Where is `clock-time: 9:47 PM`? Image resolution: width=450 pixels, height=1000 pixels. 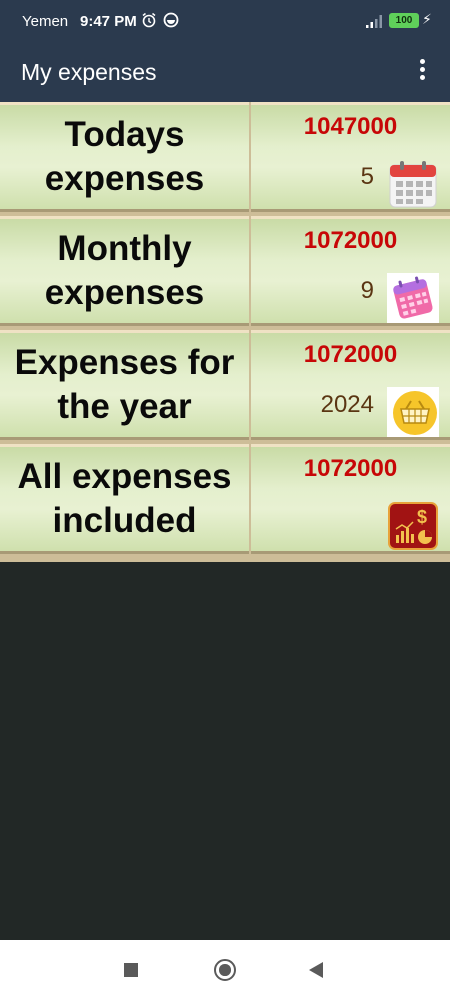 clock-time: 9:47 PM is located at coordinates (108, 21).